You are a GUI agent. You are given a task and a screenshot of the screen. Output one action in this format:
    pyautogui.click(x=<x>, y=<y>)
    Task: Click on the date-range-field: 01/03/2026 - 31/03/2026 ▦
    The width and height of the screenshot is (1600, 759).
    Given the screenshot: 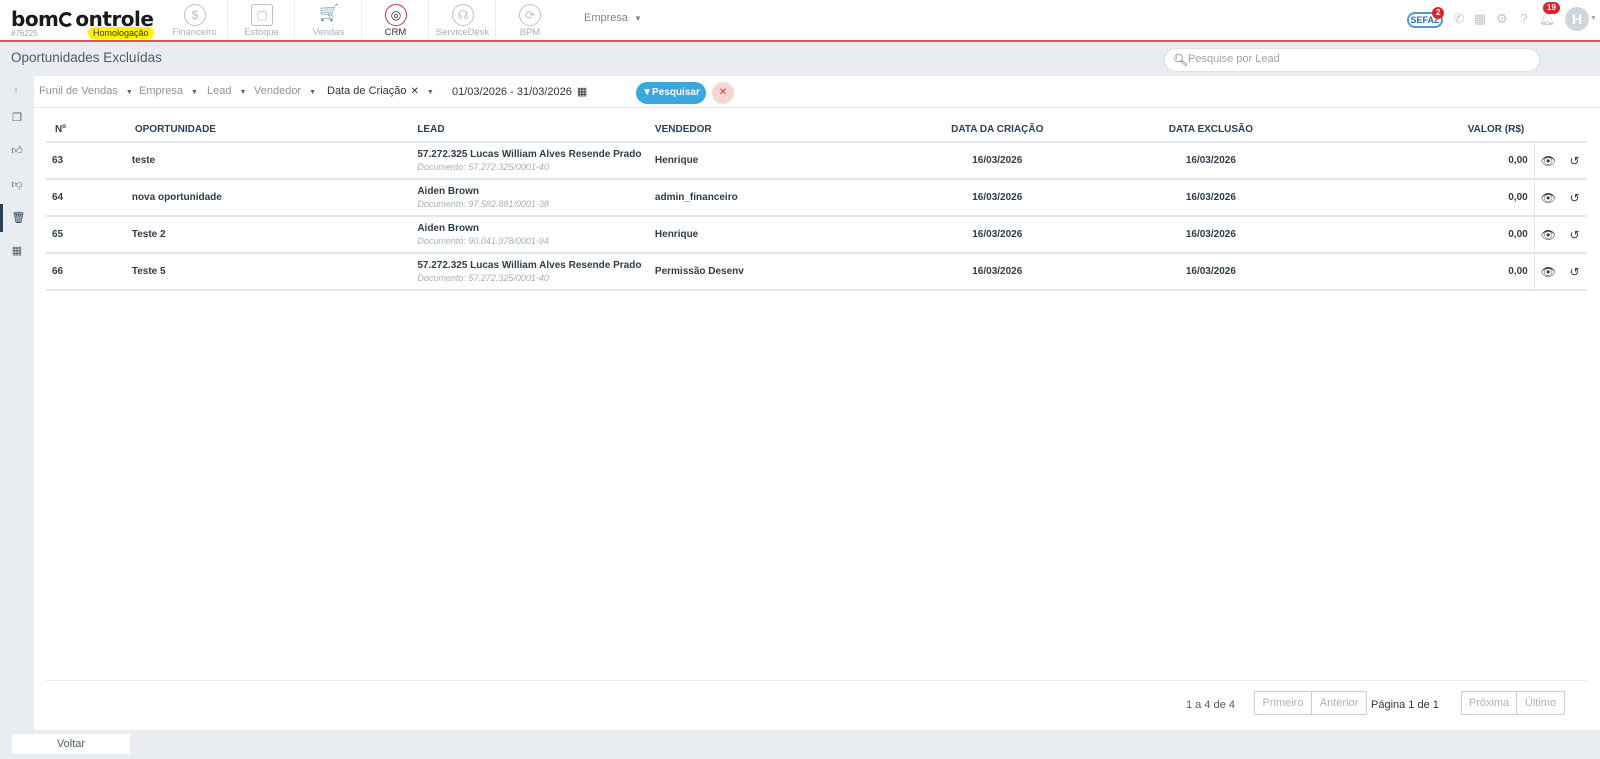 What is the action you would take?
    pyautogui.click(x=519, y=91)
    